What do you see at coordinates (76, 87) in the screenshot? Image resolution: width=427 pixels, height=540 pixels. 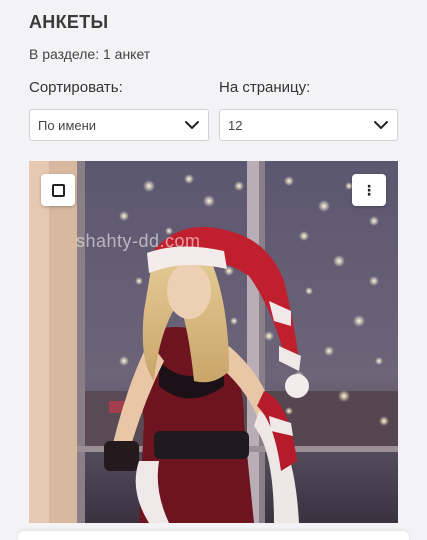 I see `sort-label: Сортировать:` at bounding box center [76, 87].